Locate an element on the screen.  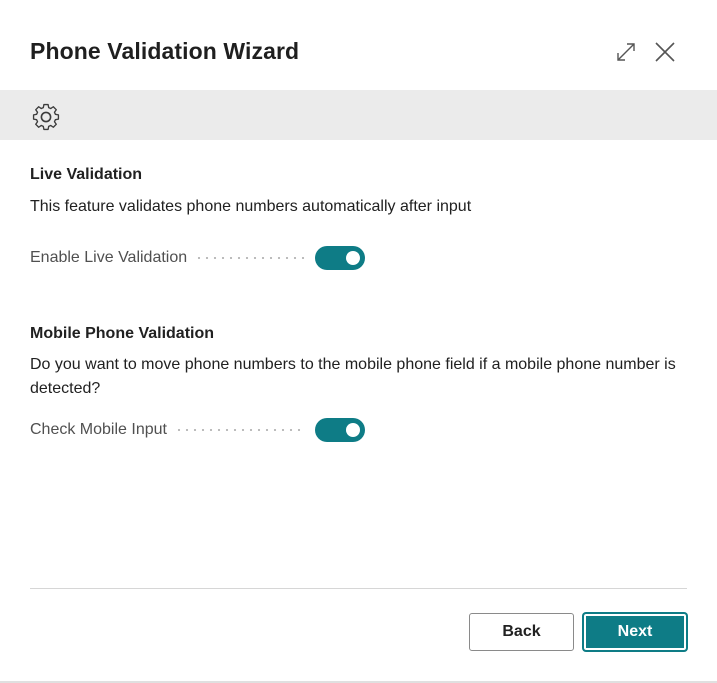
settings-button is located at coordinates (46, 117).